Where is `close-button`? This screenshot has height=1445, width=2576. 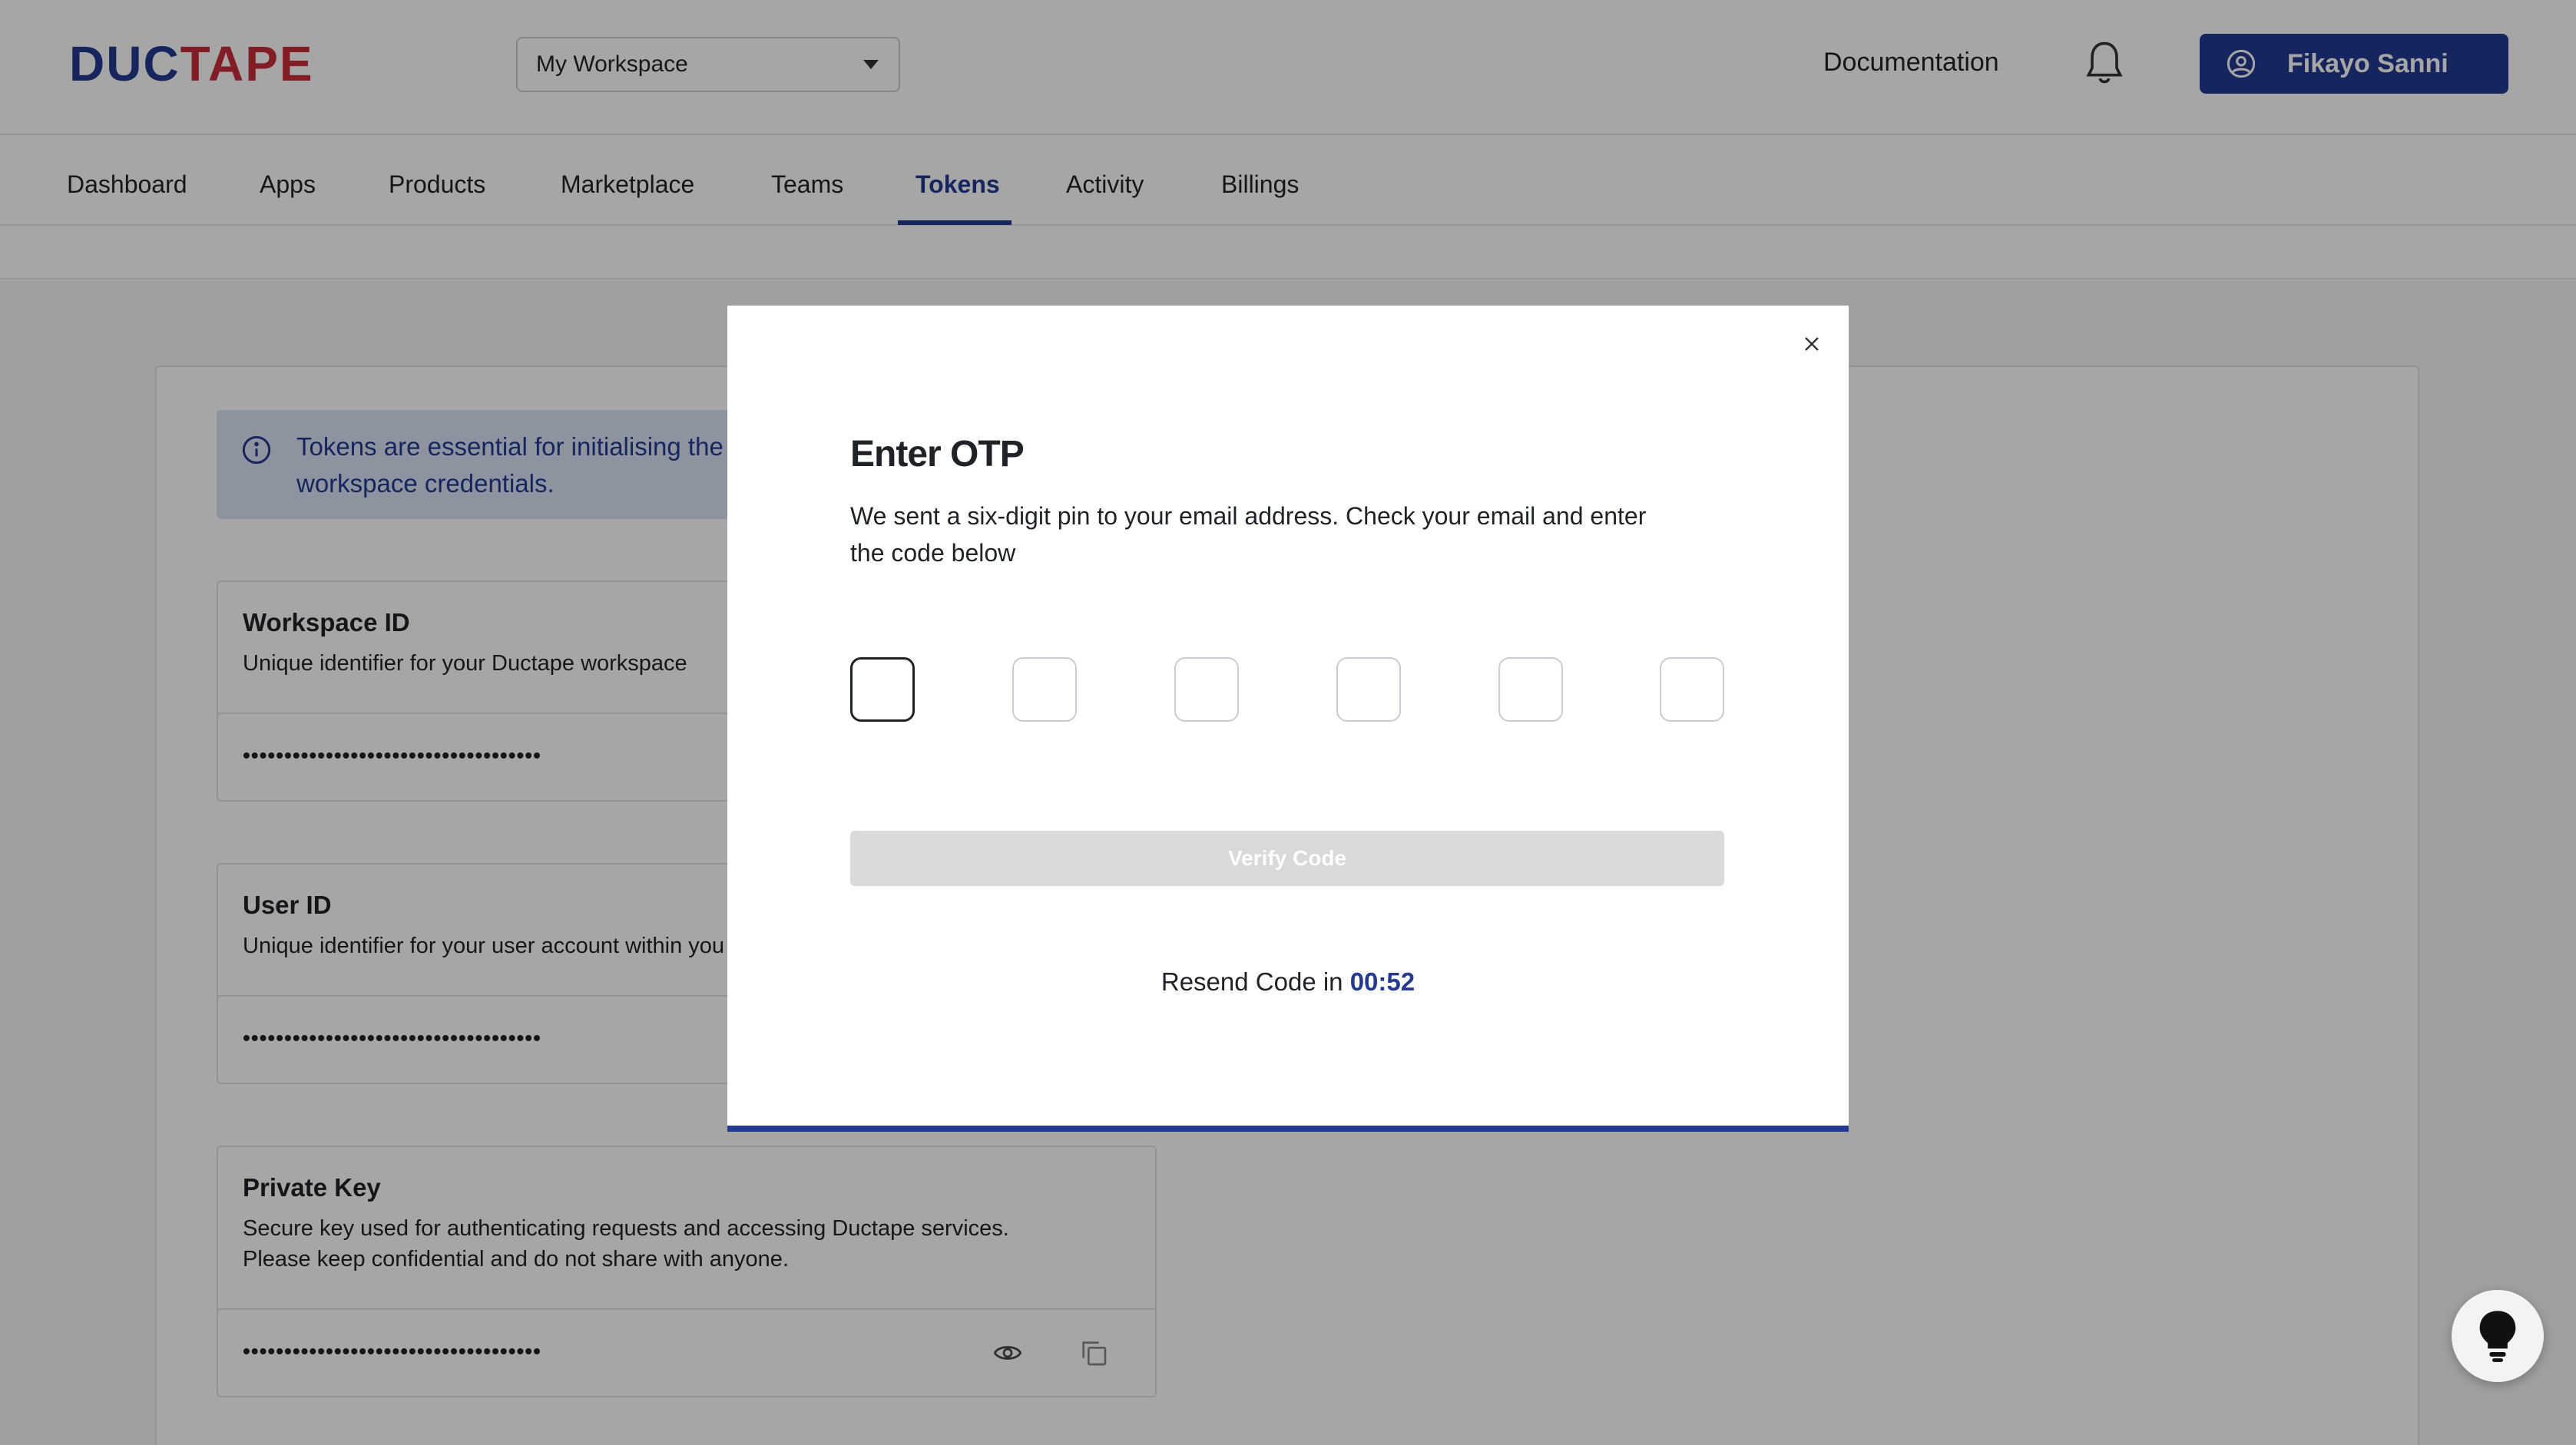
close-button is located at coordinates (1812, 344).